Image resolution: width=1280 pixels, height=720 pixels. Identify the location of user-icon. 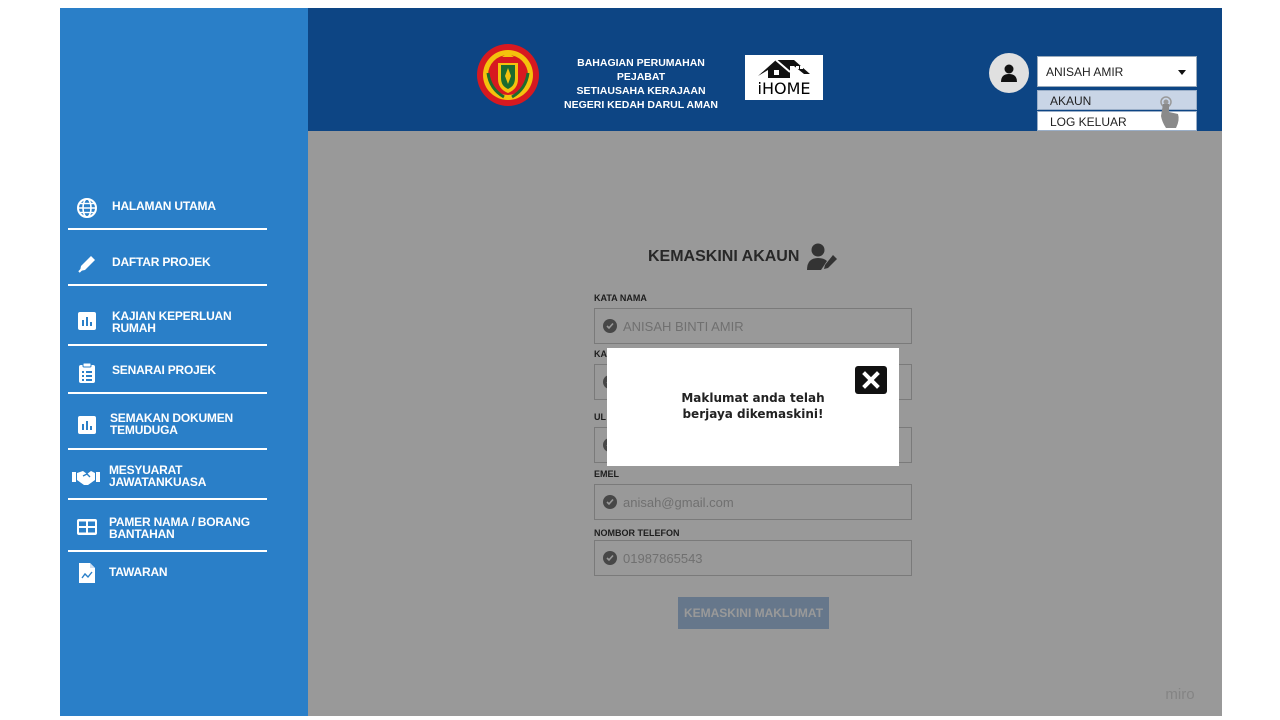
(1009, 73).